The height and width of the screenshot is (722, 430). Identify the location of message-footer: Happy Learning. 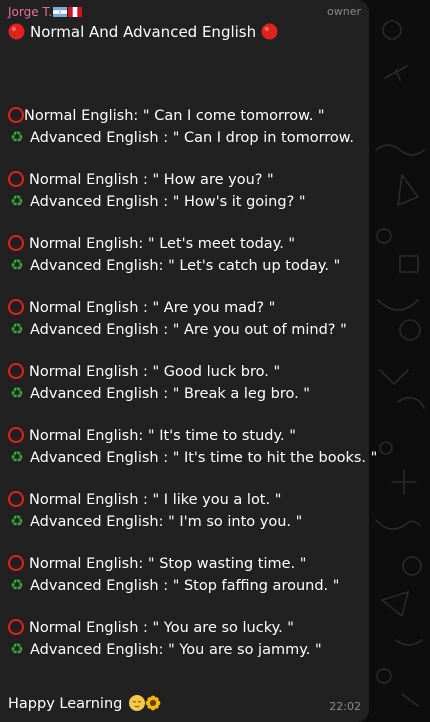
(84, 704).